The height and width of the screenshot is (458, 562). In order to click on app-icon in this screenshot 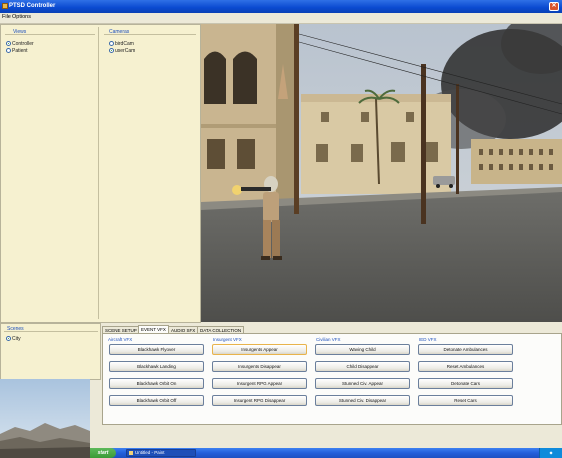, I will do `click(5, 6)`.